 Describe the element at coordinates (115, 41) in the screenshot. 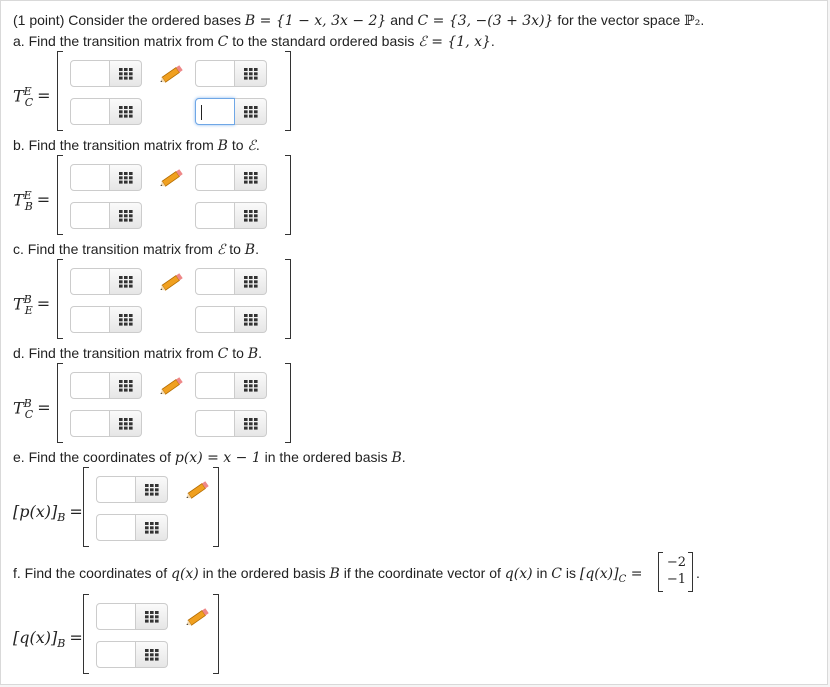

I see `prompt-text: a. Find the transition matrix from` at that location.